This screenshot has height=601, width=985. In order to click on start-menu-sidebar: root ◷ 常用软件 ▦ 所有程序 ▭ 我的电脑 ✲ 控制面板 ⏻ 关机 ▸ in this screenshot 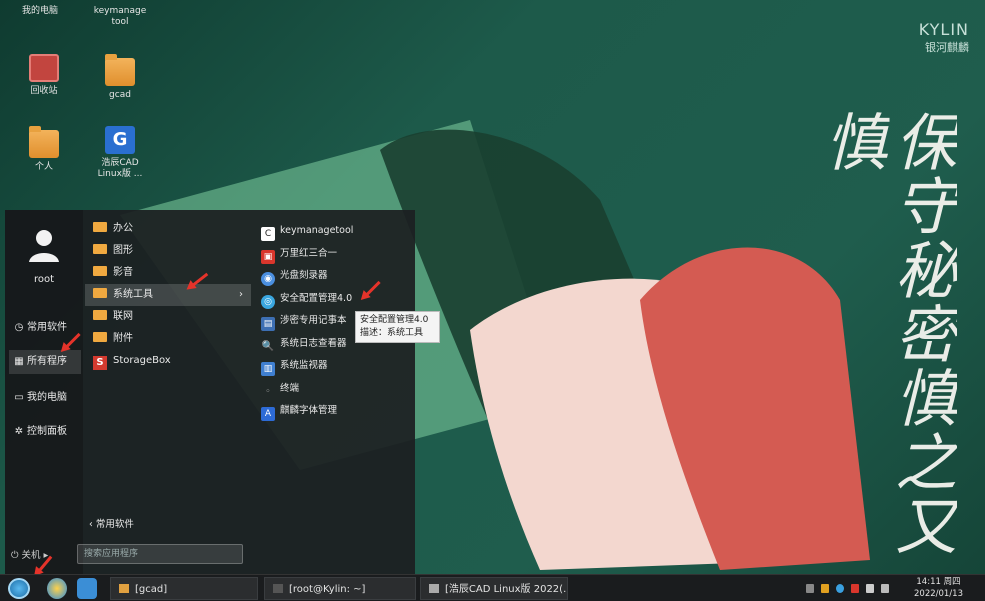, I will do `click(44, 392)`.